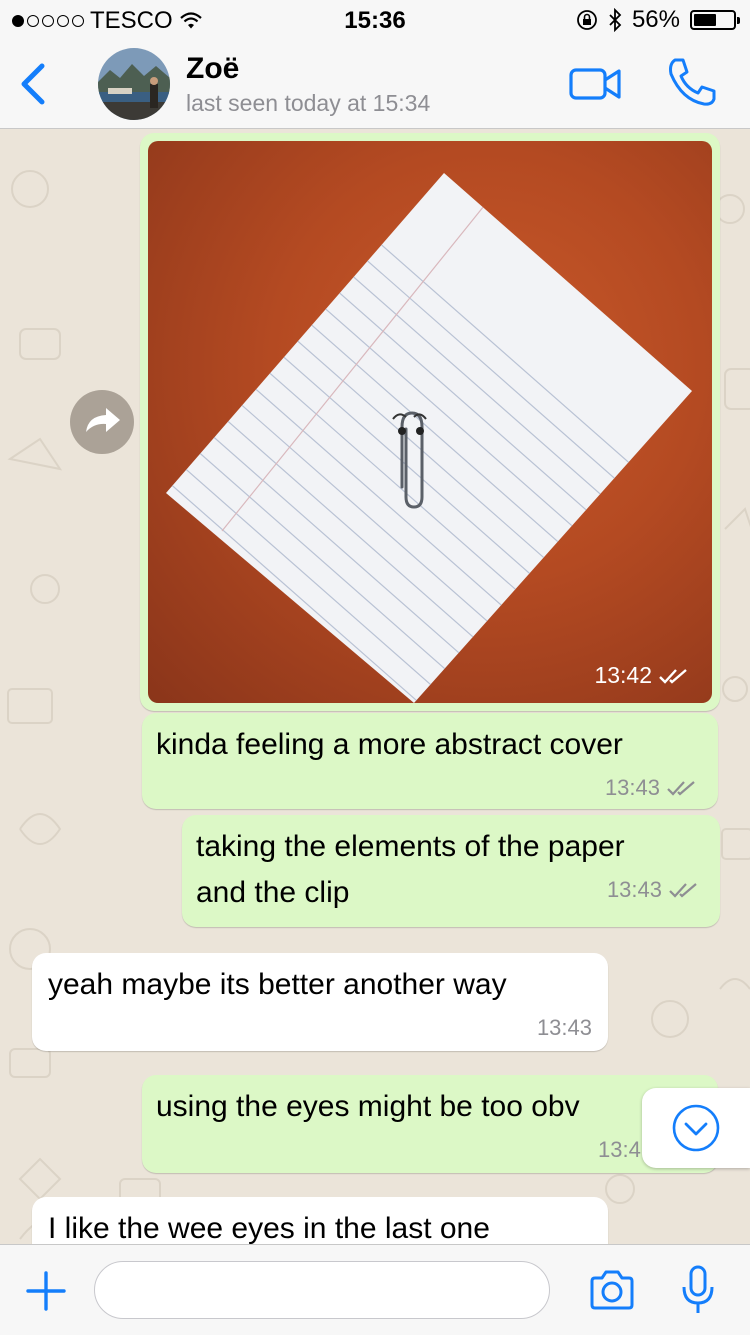 The height and width of the screenshot is (1335, 750). I want to click on message-bubble-incoming: yeah maybe its better another way 13:43, so click(320, 1002).